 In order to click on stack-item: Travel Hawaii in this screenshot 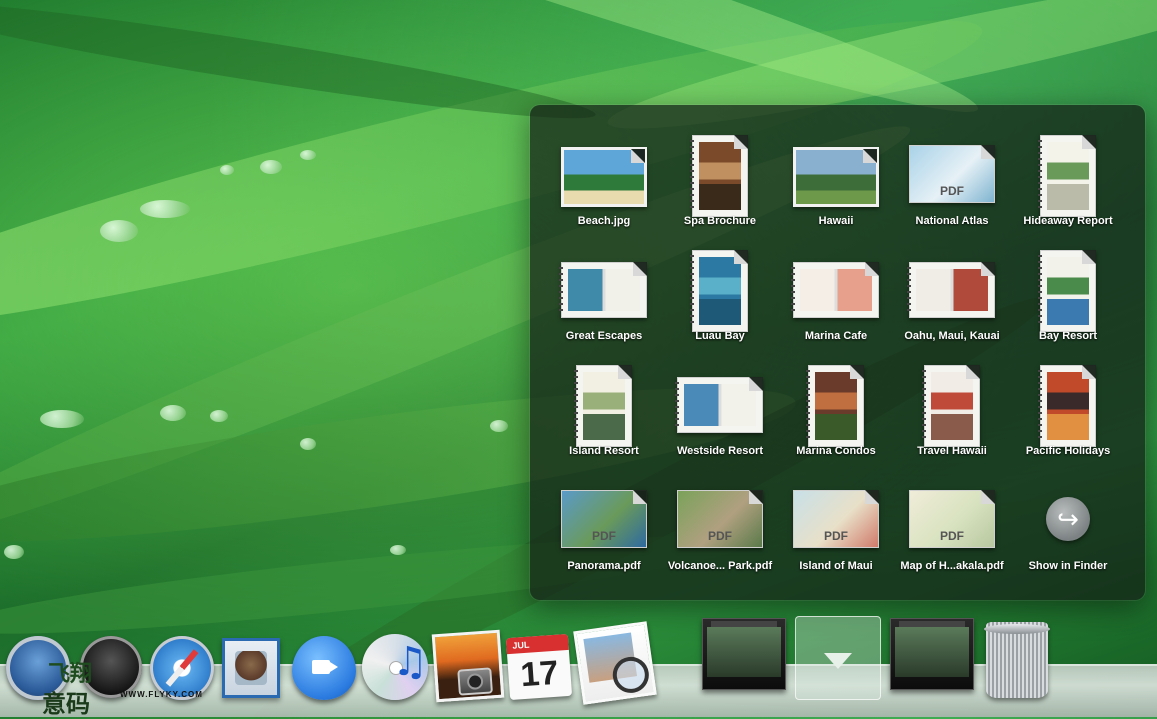, I will do `click(952, 402)`.